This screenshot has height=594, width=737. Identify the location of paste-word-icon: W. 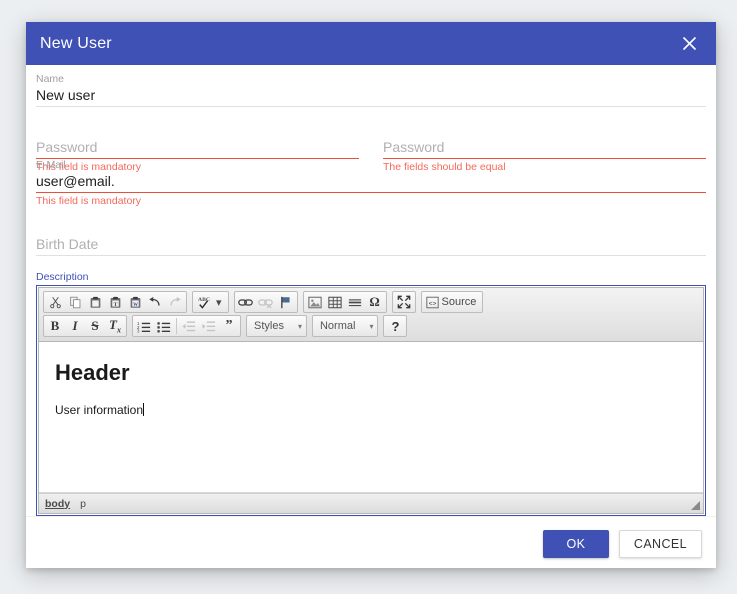
(135, 302).